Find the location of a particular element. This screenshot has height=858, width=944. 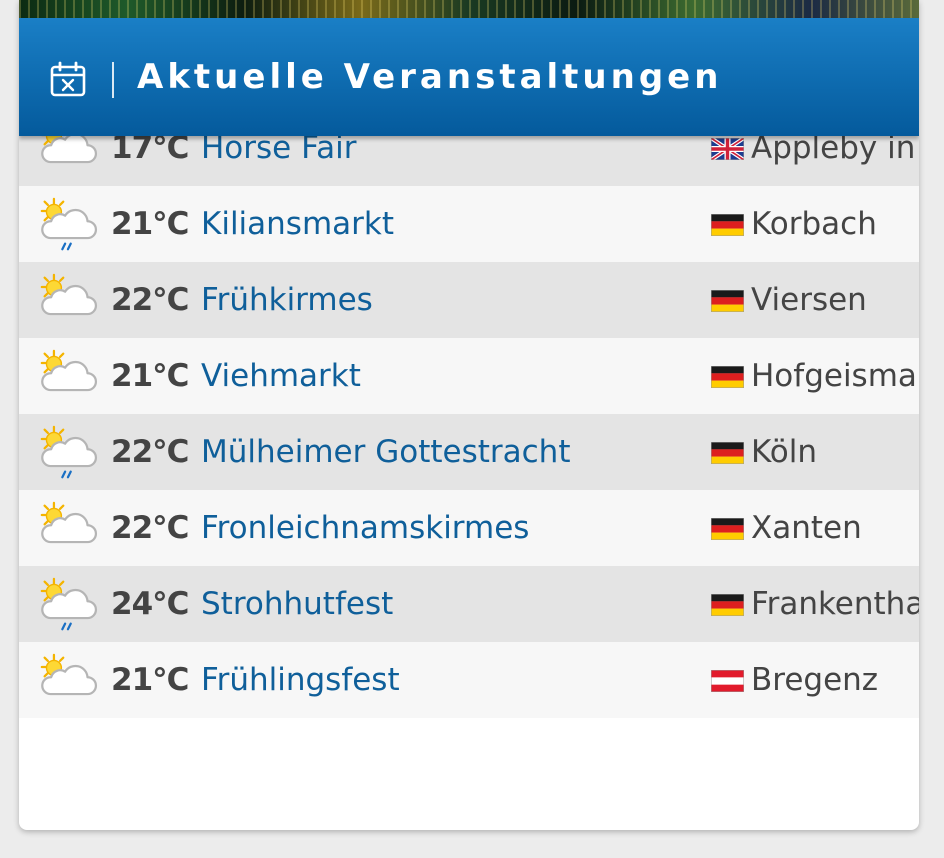

event-location: Hofgeismar is located at coordinates (835, 376).